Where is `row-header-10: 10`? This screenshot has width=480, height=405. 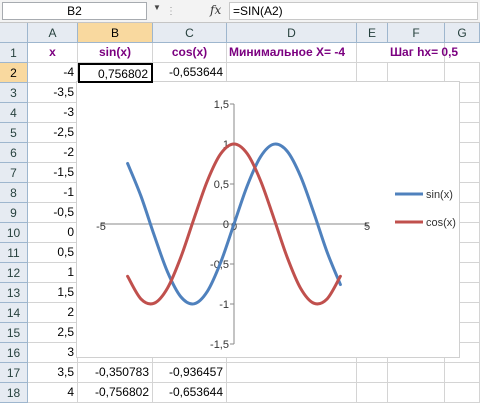
row-header-10: 10 is located at coordinates (14, 233).